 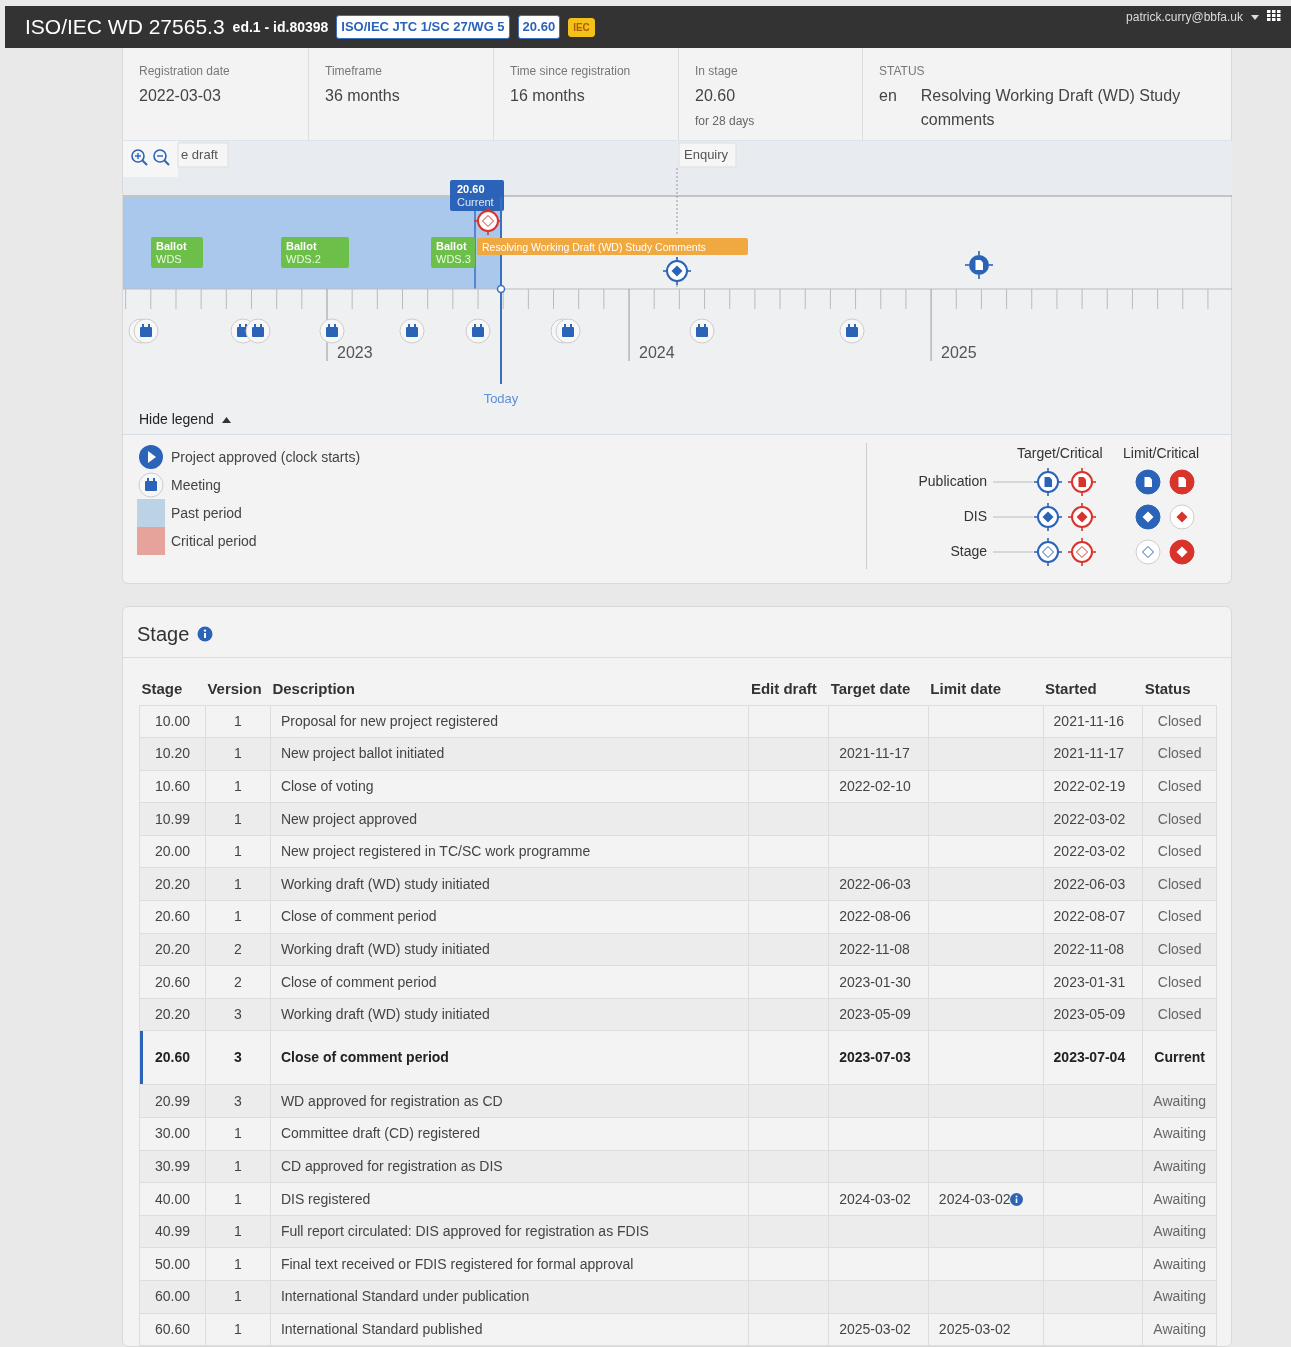 I want to click on table-cell: 2023-01-30, so click(x=875, y=981).